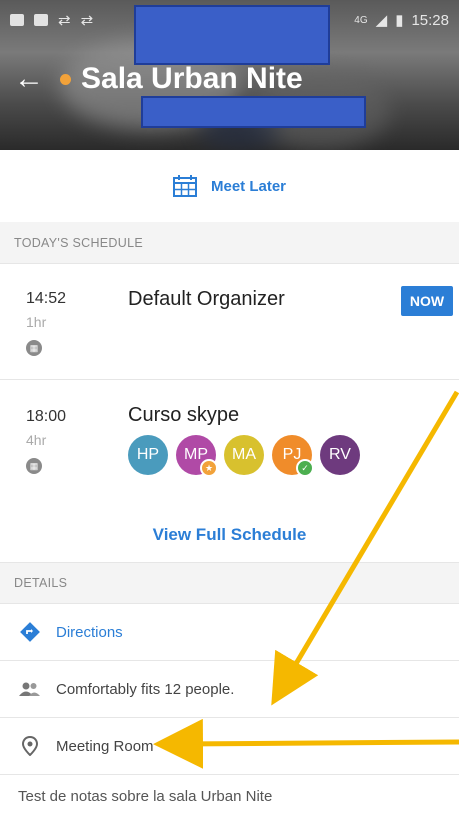 This screenshot has height=813, width=459. I want to click on avatar: PJ ✓, so click(293, 456).